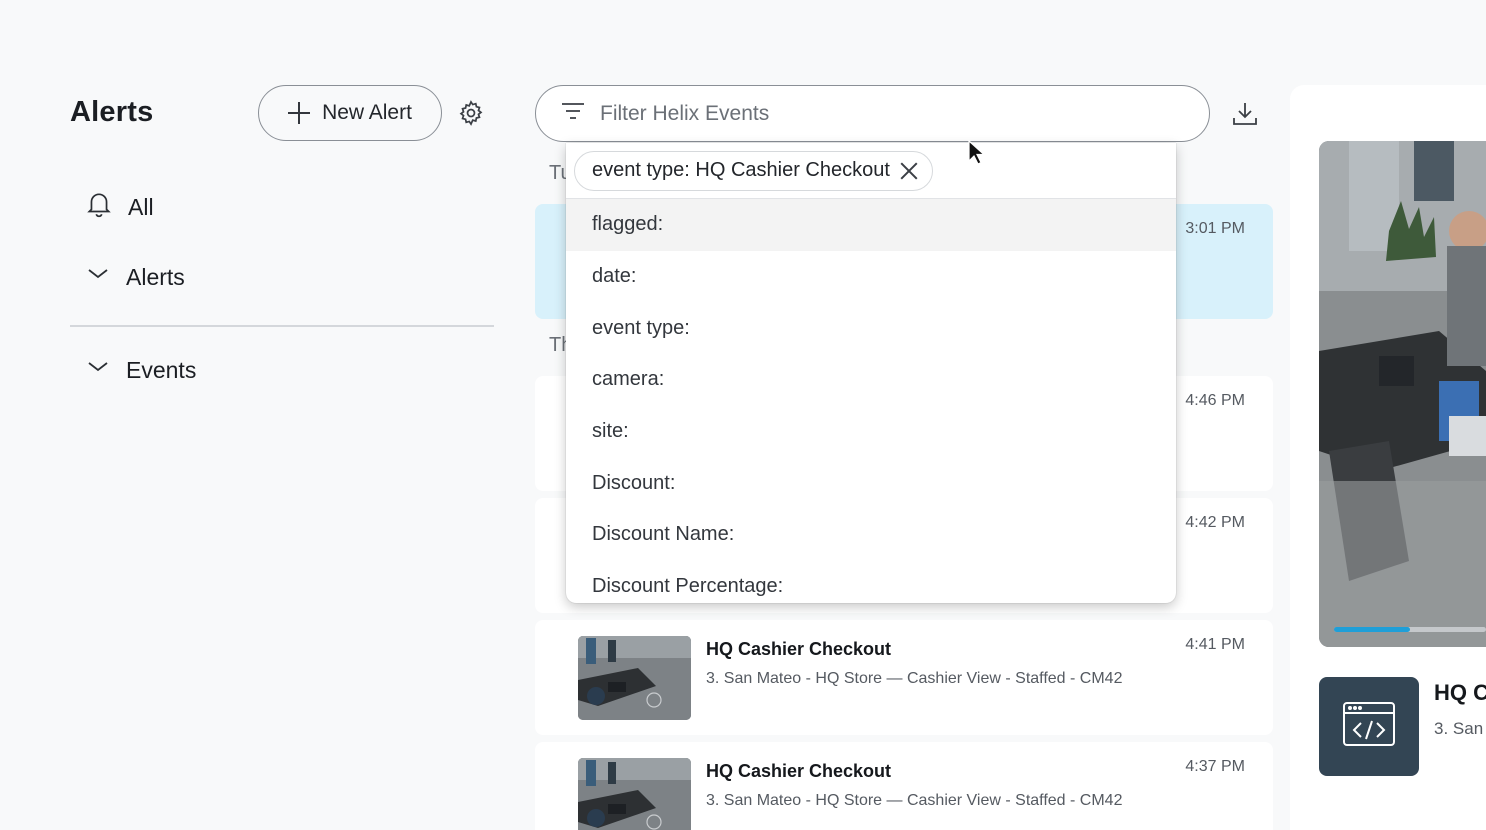 This screenshot has height=830, width=1486. What do you see at coordinates (99, 207) in the screenshot?
I see `bell-icon` at bounding box center [99, 207].